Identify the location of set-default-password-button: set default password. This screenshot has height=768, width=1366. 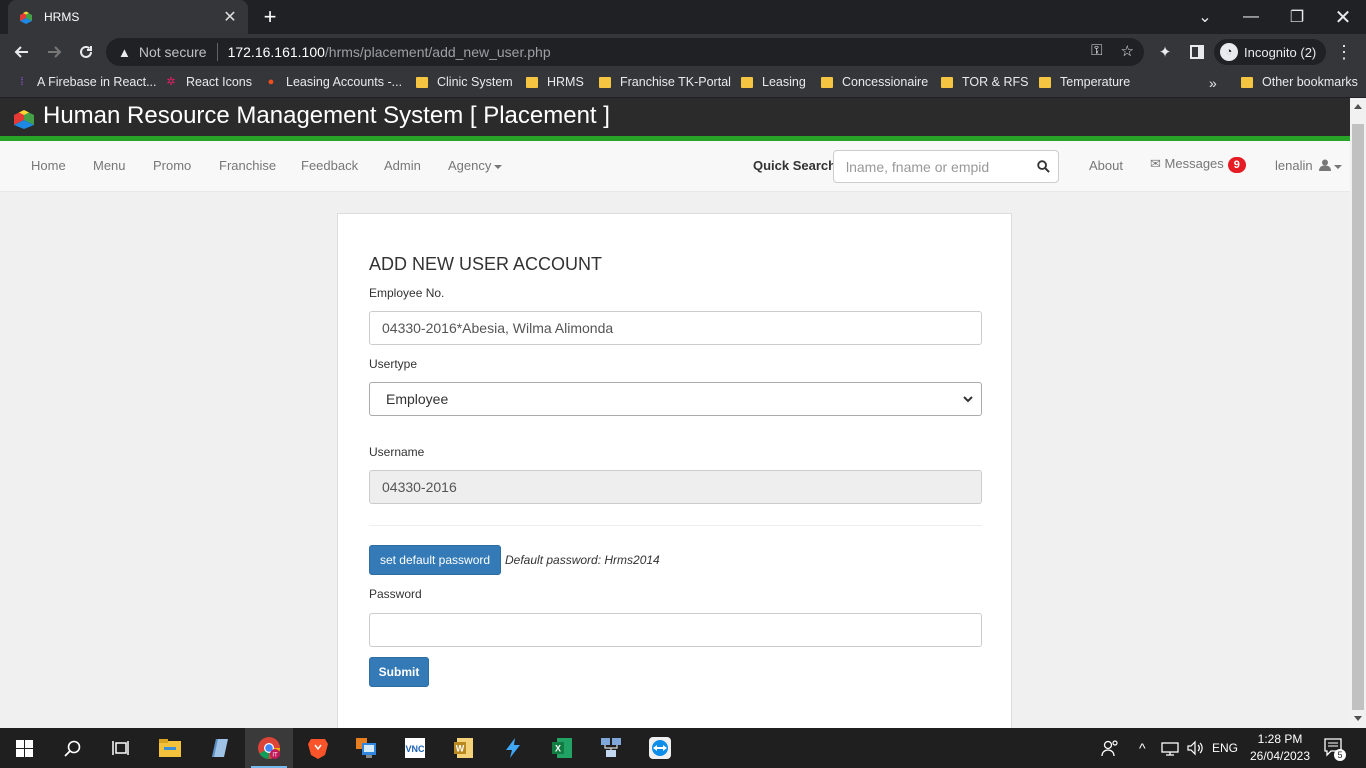
(435, 560).